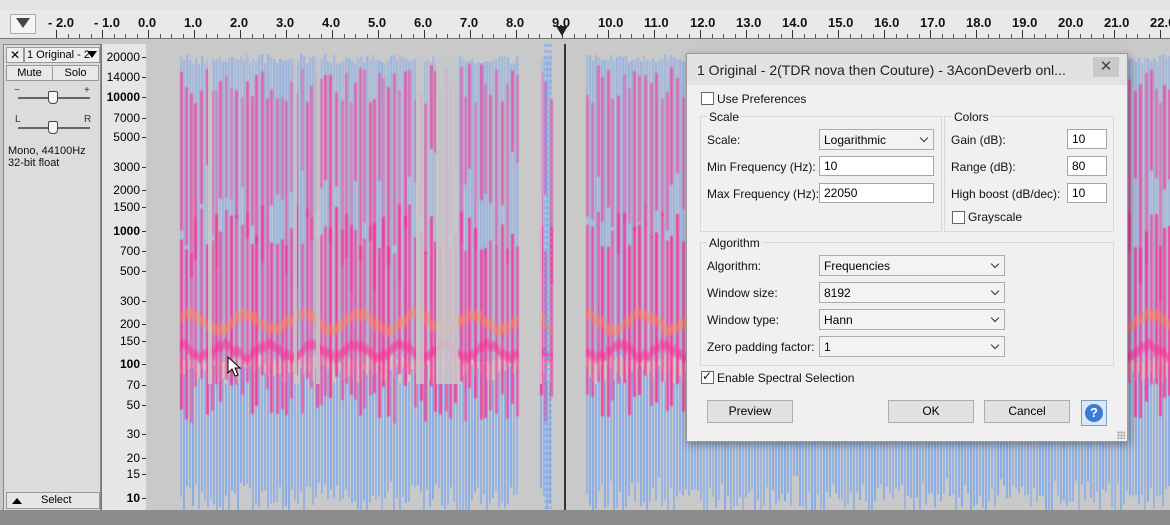 This screenshot has width=1170, height=525. What do you see at coordinates (123, 56) in the screenshot?
I see `frequency-tick-label: 20000` at bounding box center [123, 56].